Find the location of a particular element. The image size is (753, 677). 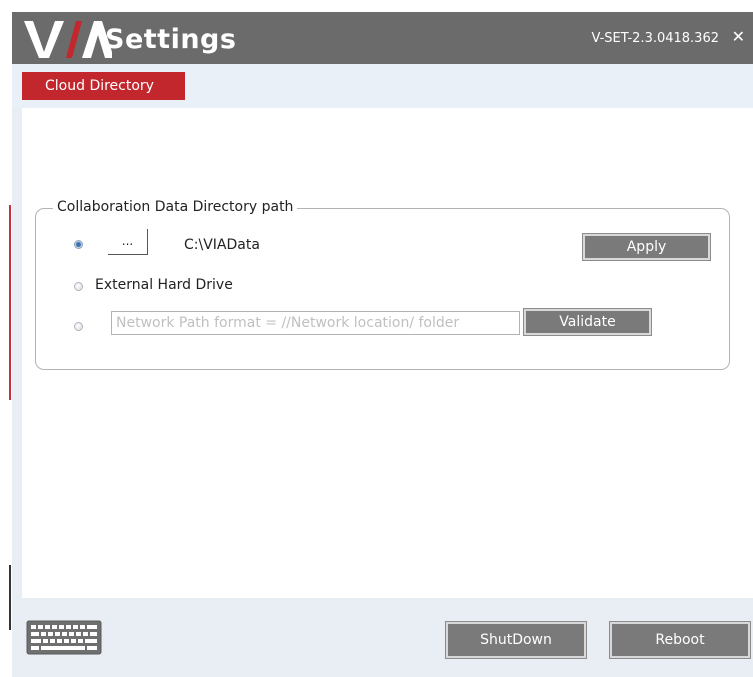

external-drive-radio is located at coordinates (78, 286).